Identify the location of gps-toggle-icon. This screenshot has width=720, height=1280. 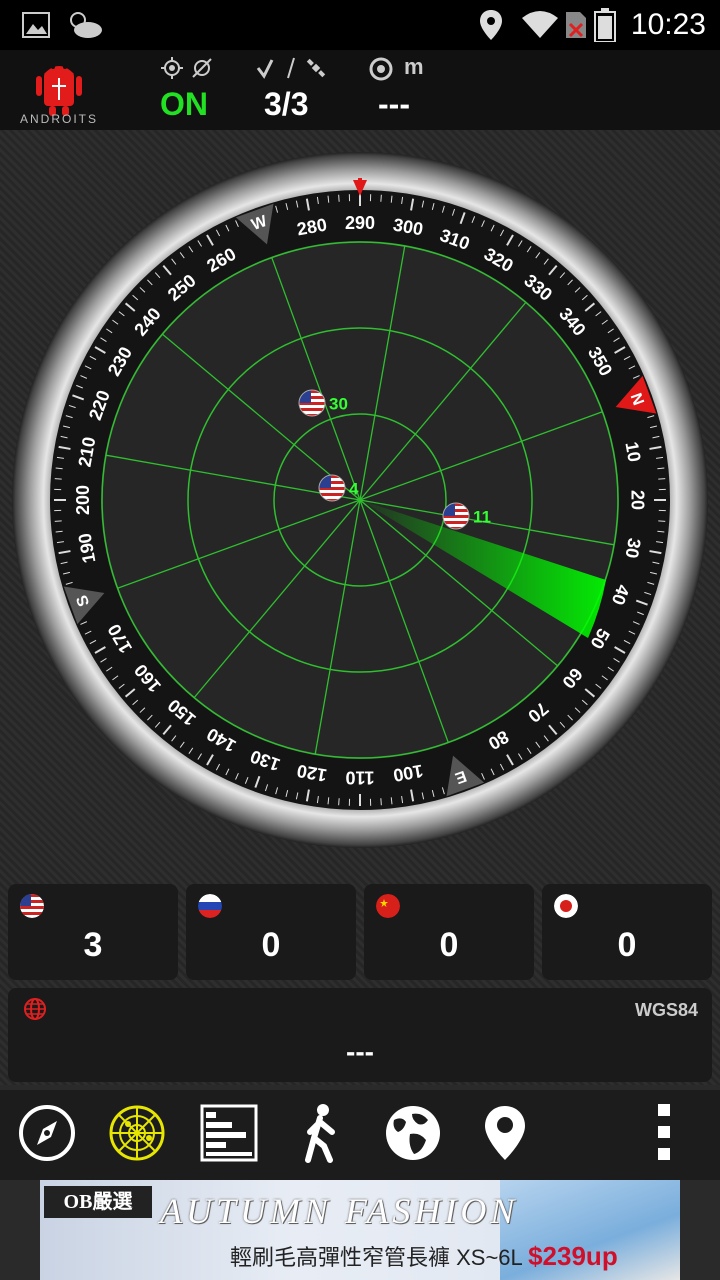
(186, 68).